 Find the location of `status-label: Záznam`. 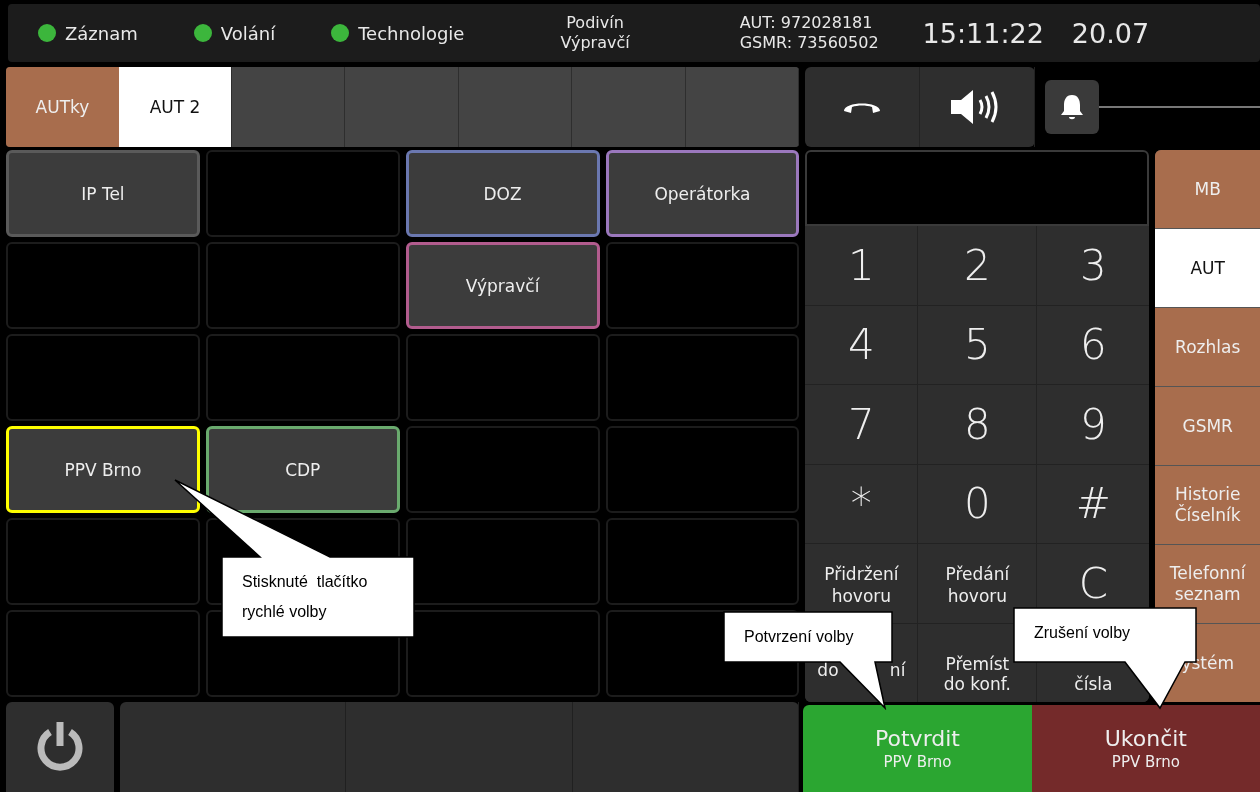

status-label: Záznam is located at coordinates (101, 33).